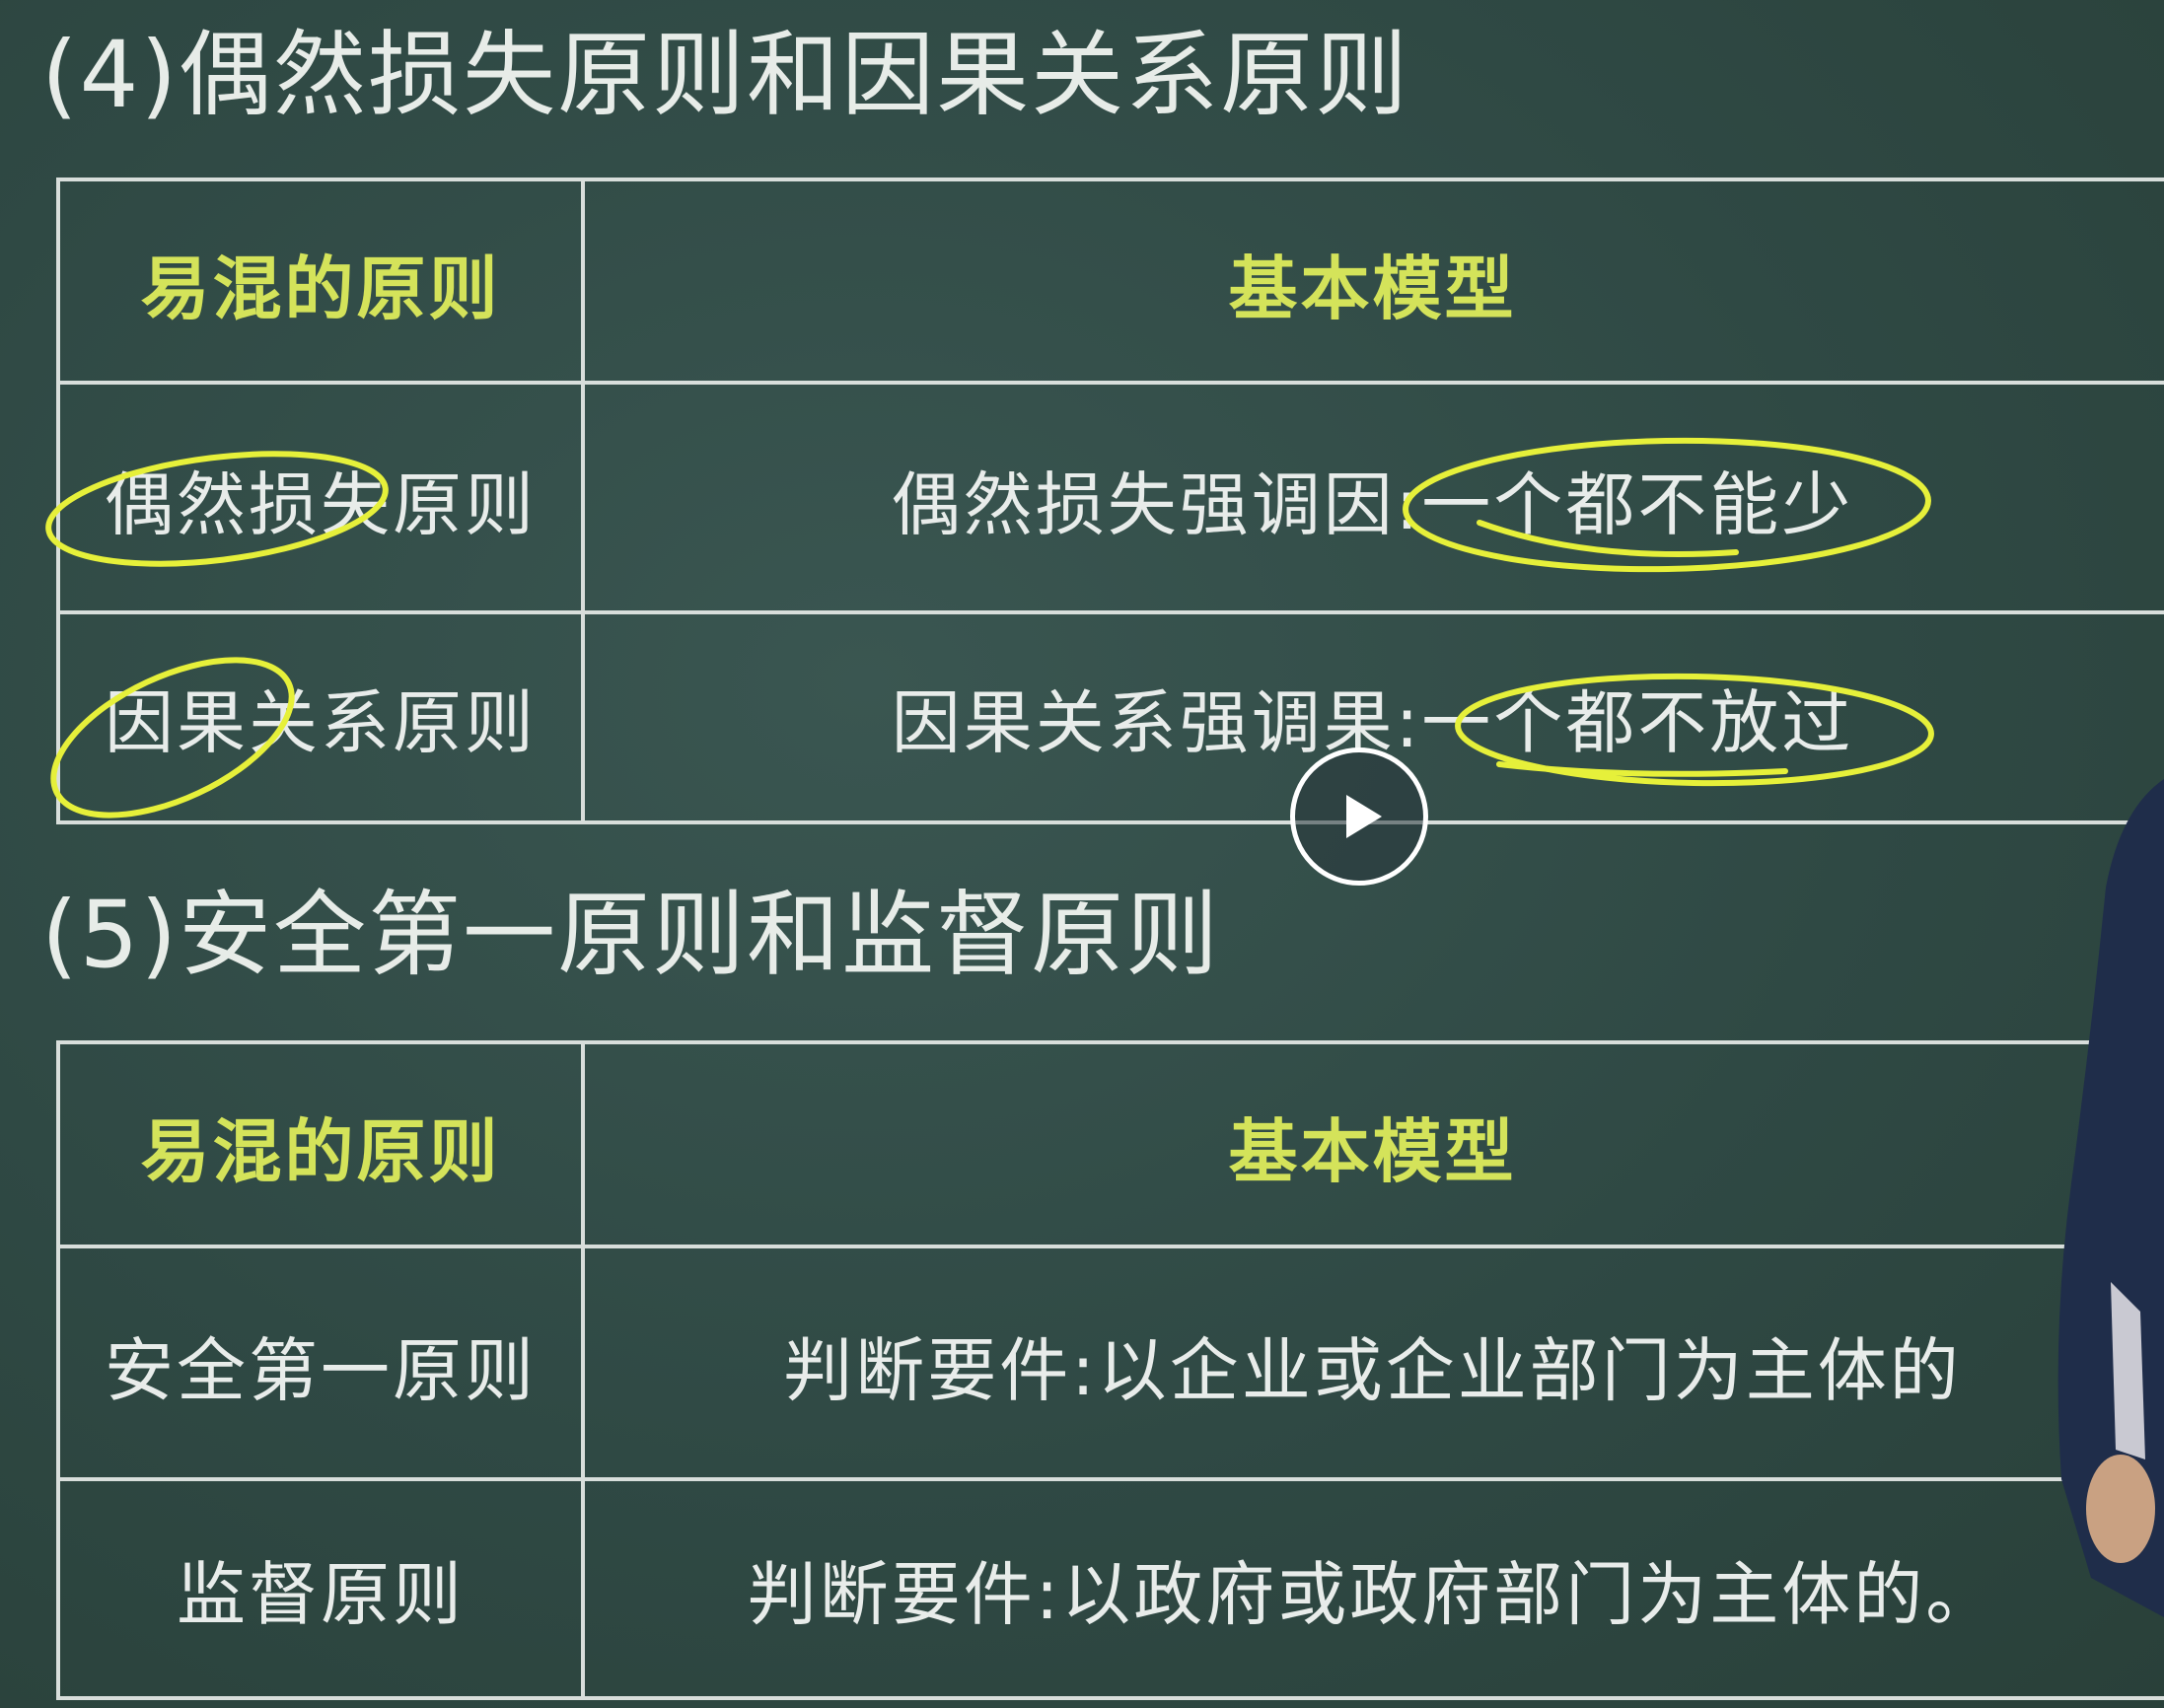 The height and width of the screenshot is (1708, 2164). What do you see at coordinates (1364, 816) in the screenshot?
I see `play-icon` at bounding box center [1364, 816].